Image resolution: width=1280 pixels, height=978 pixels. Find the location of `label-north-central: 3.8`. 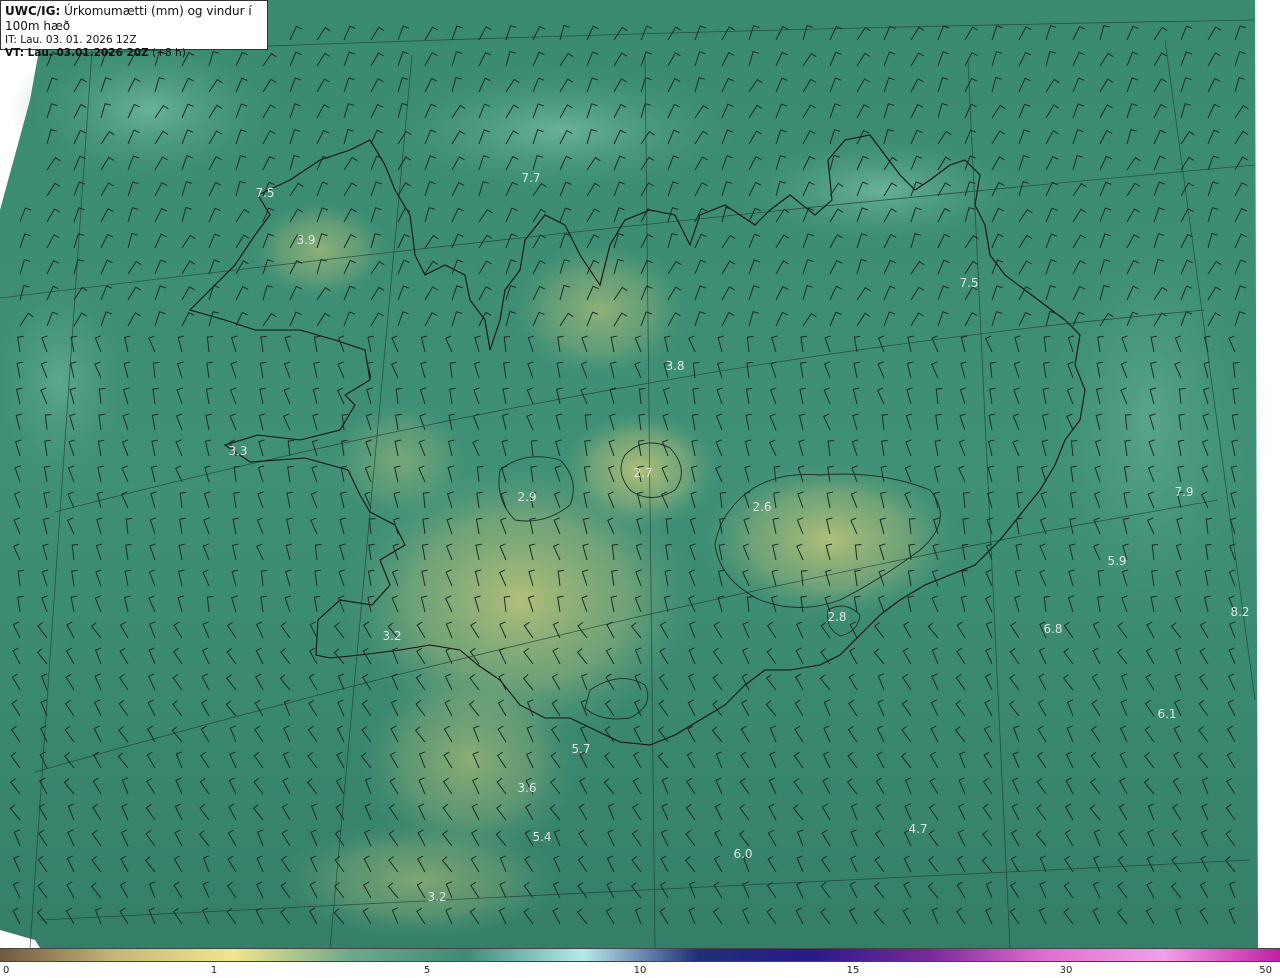

label-north-central: 3.8 is located at coordinates (674, 366).